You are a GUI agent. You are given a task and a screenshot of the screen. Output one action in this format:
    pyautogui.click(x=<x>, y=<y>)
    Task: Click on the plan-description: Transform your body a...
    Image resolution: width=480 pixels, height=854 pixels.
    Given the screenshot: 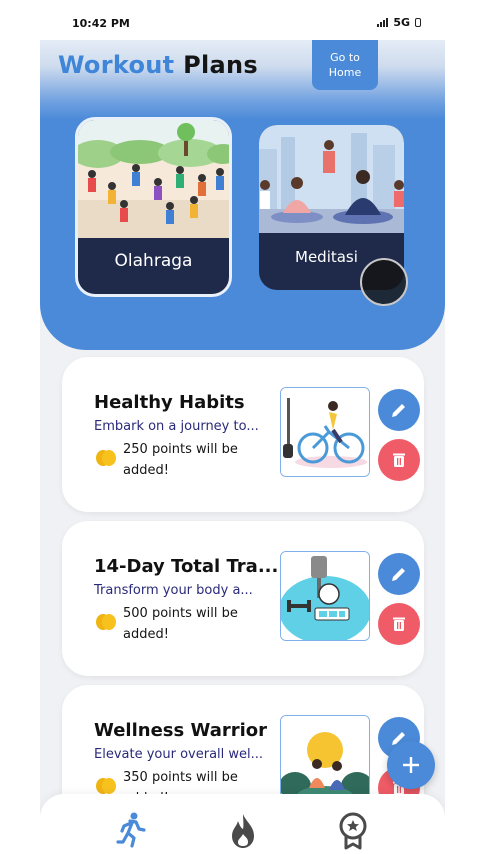 What is the action you would take?
    pyautogui.click(x=173, y=590)
    